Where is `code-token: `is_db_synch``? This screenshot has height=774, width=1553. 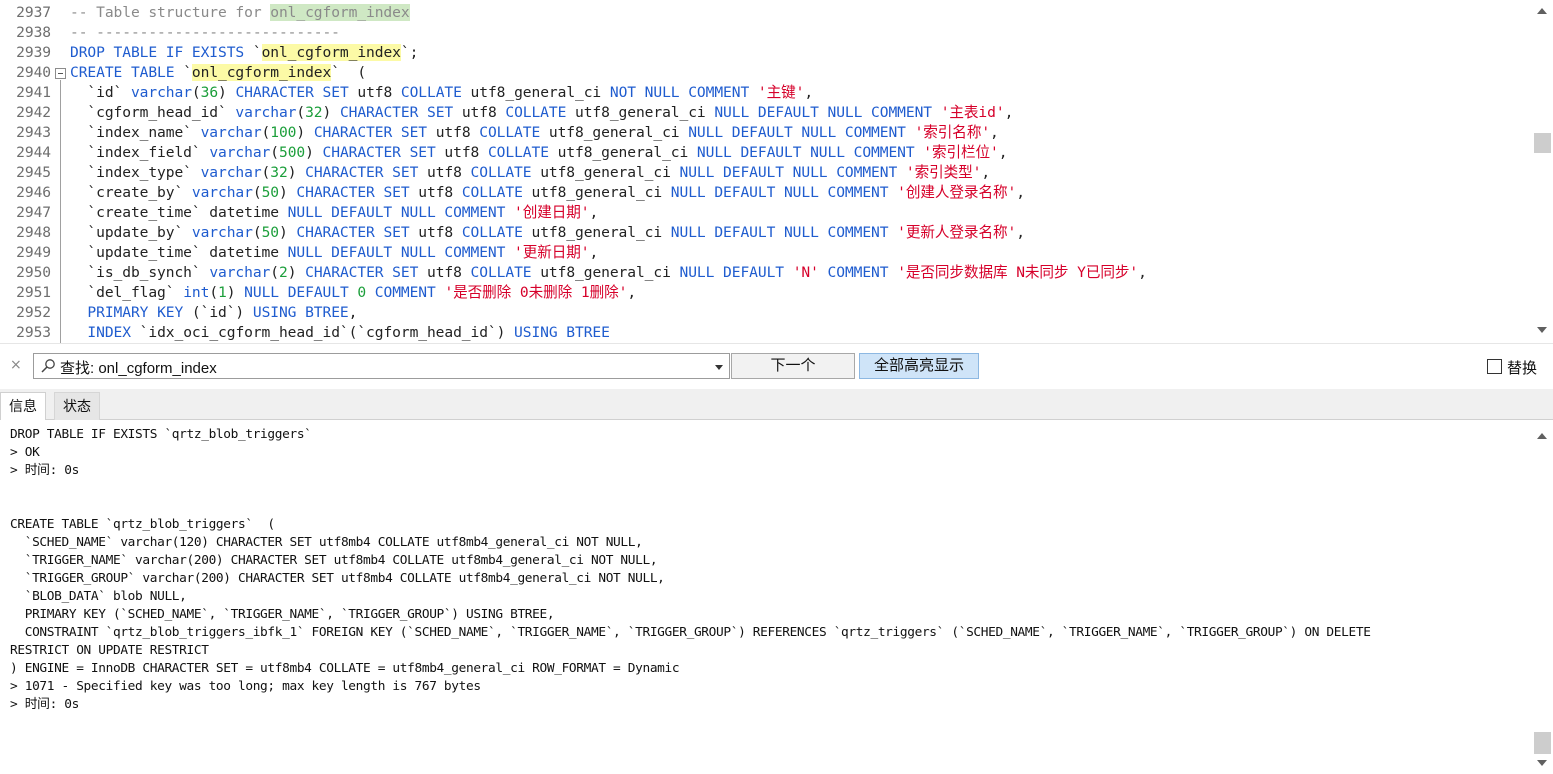
code-token: `is_db_synch` is located at coordinates (140, 272).